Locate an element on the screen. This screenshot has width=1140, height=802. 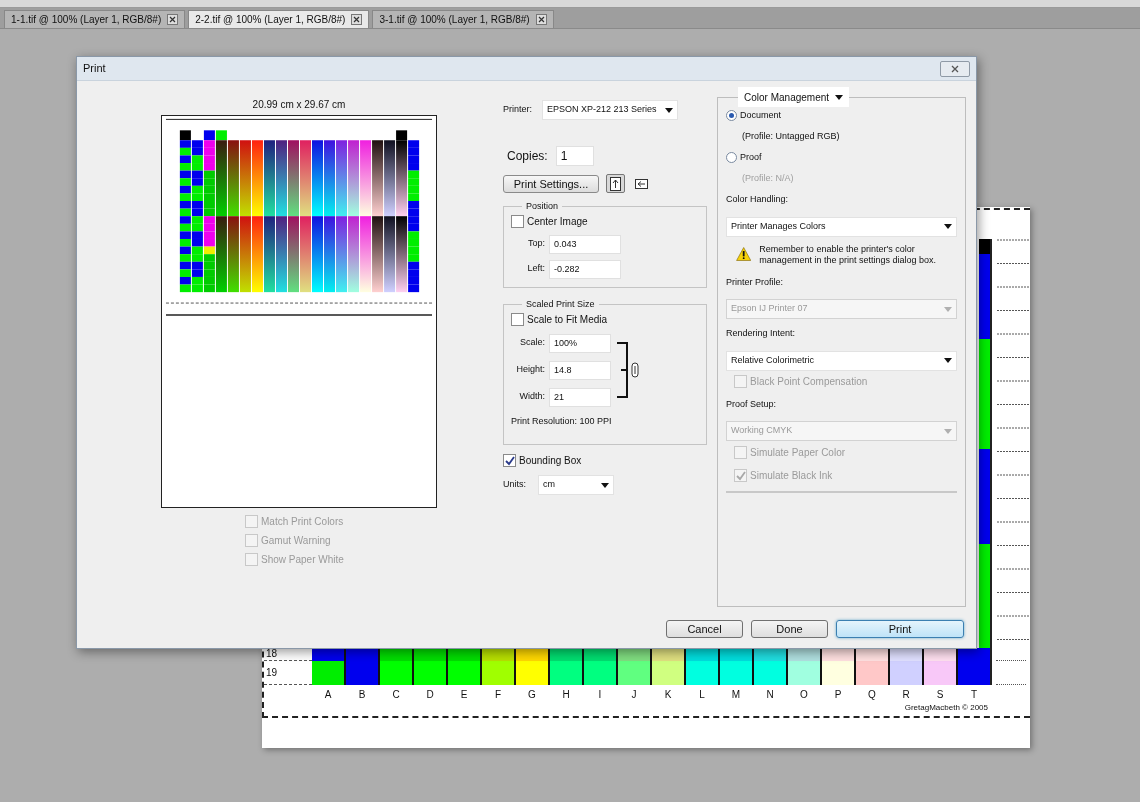
field-label: Top: is located at coordinates (536, 244).